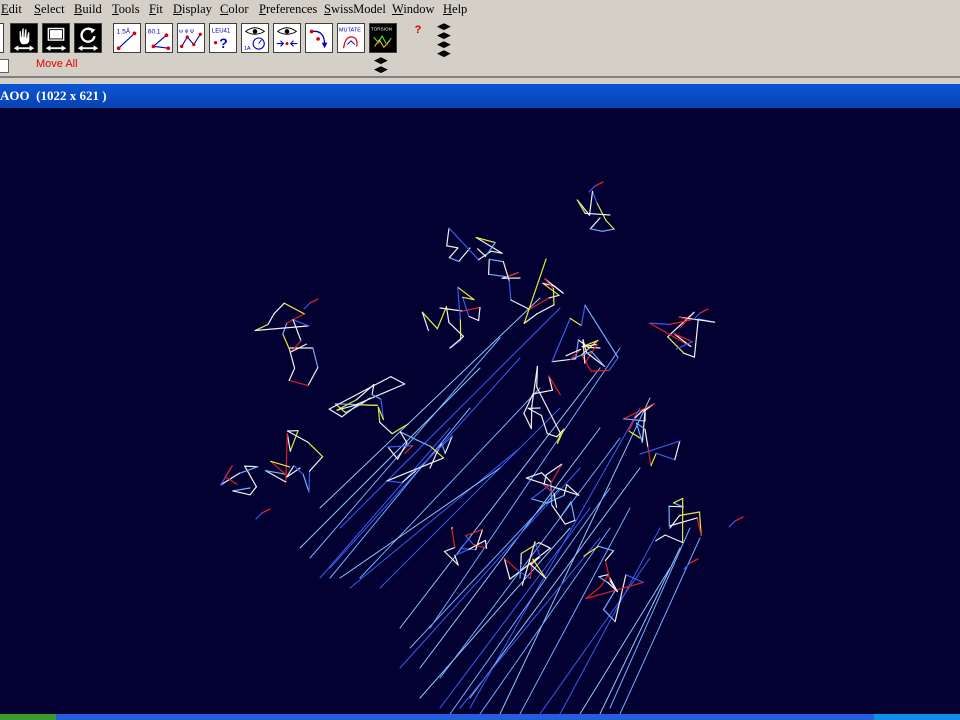 This screenshot has height=720, width=960. I want to click on start-button, so click(28, 717).